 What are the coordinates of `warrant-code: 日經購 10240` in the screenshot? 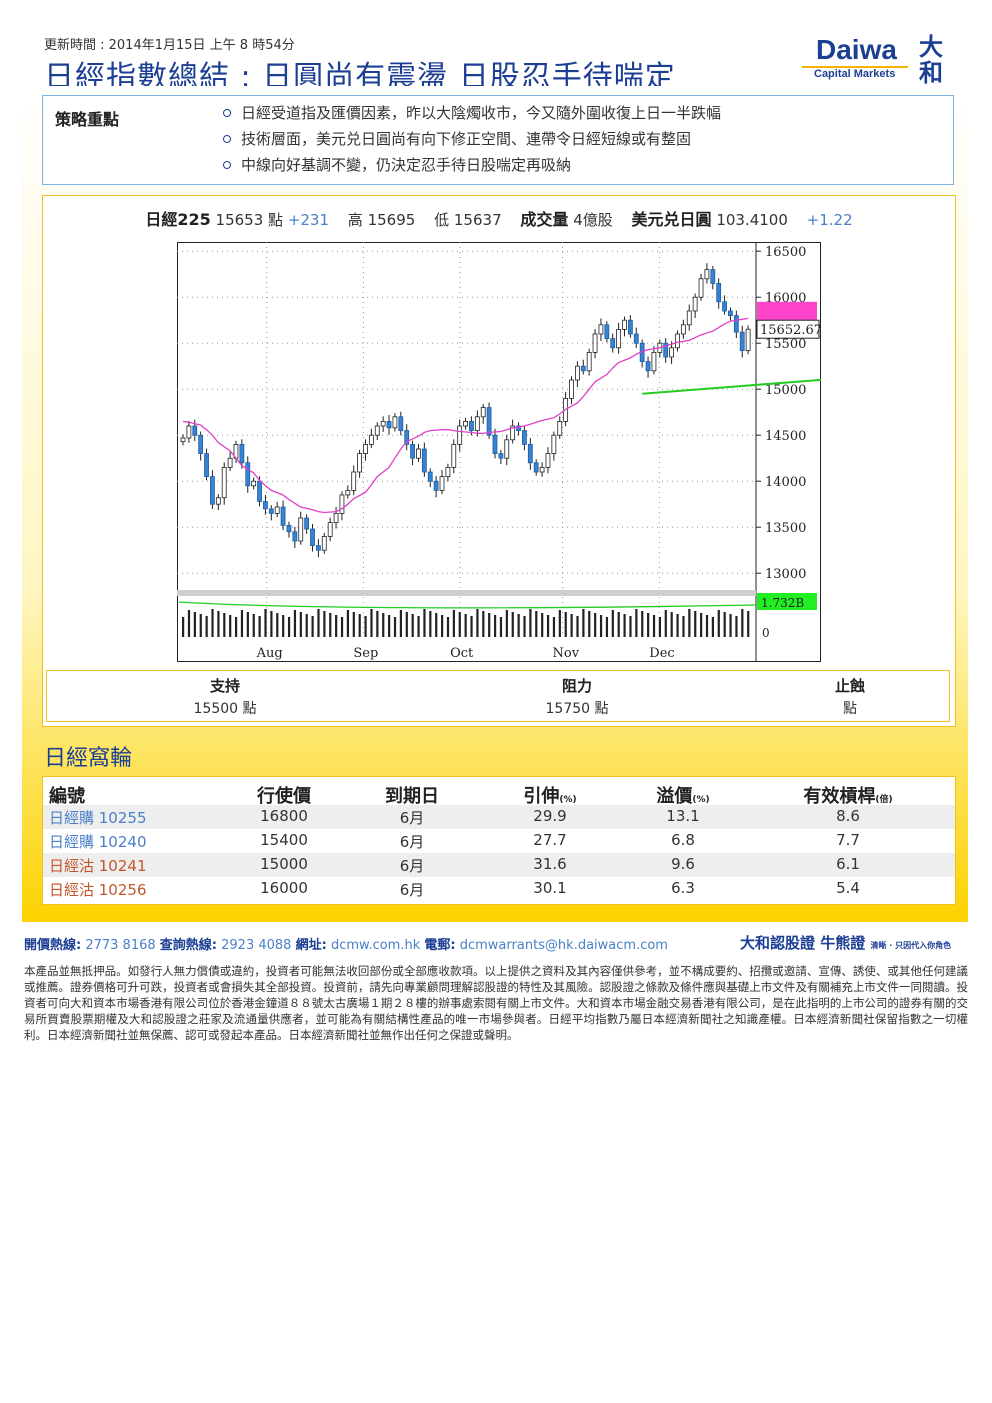 It's located at (98, 841).